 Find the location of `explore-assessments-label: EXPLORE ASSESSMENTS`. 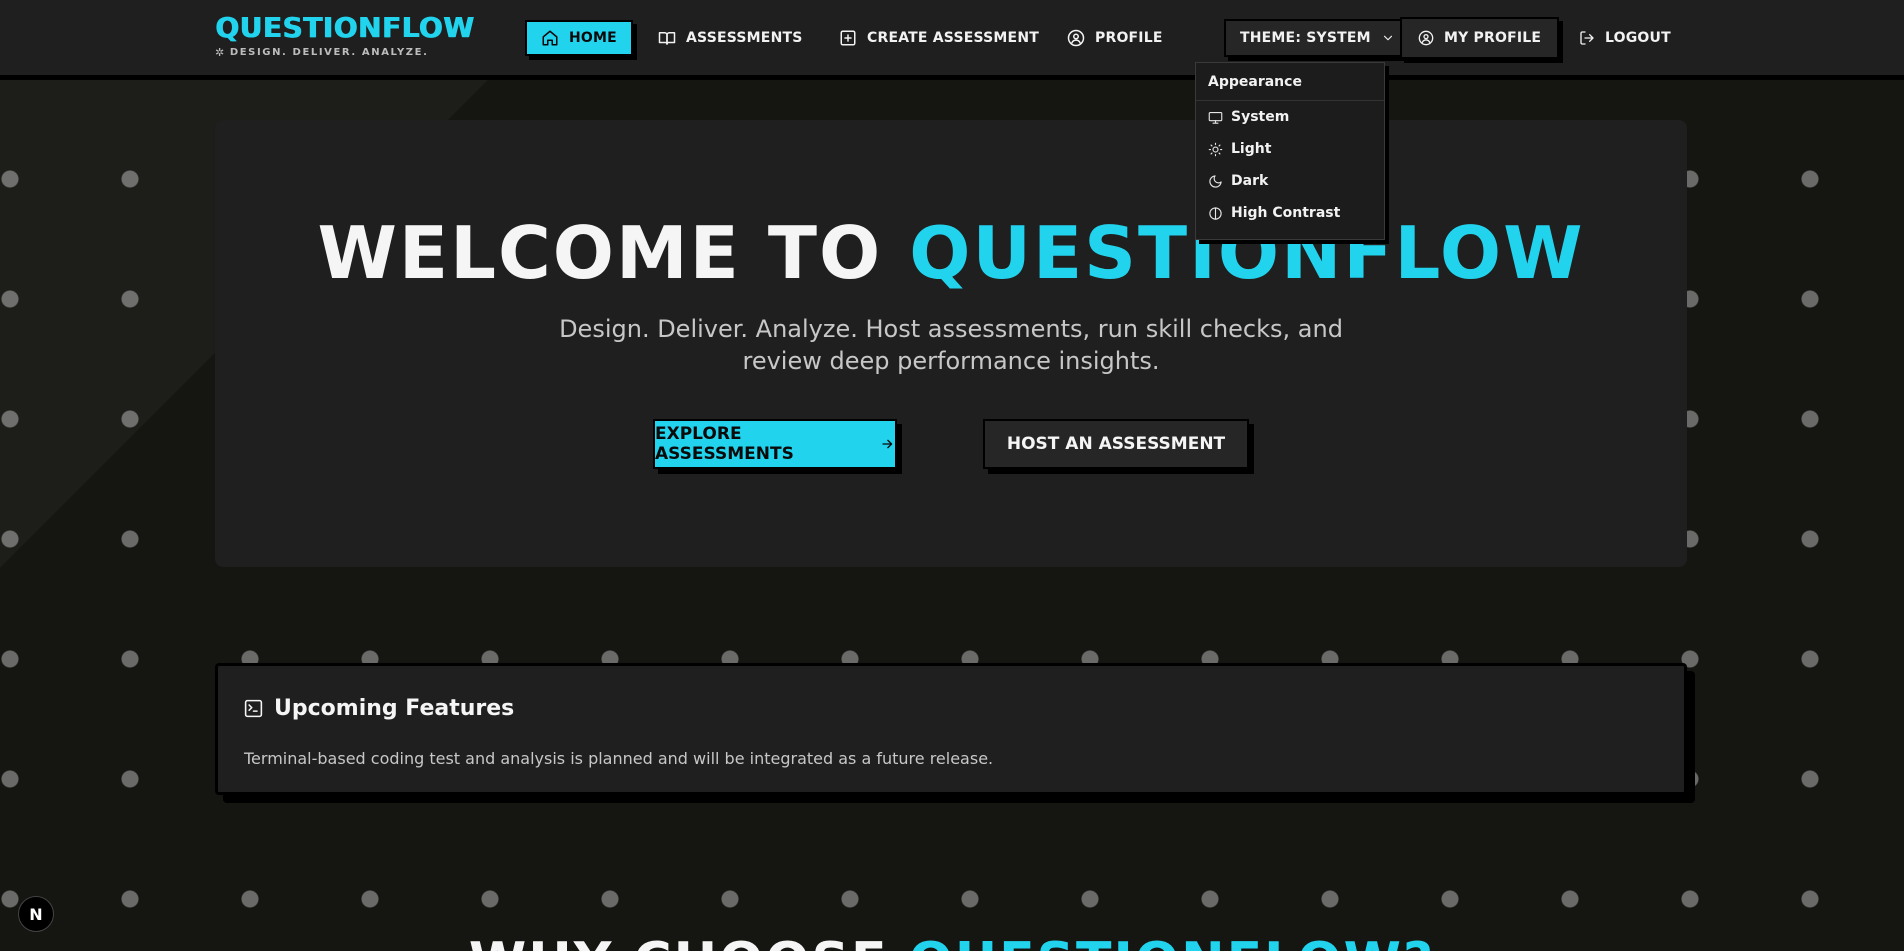

explore-assessments-label: EXPLORE ASSESSMENTS is located at coordinates (724, 444).